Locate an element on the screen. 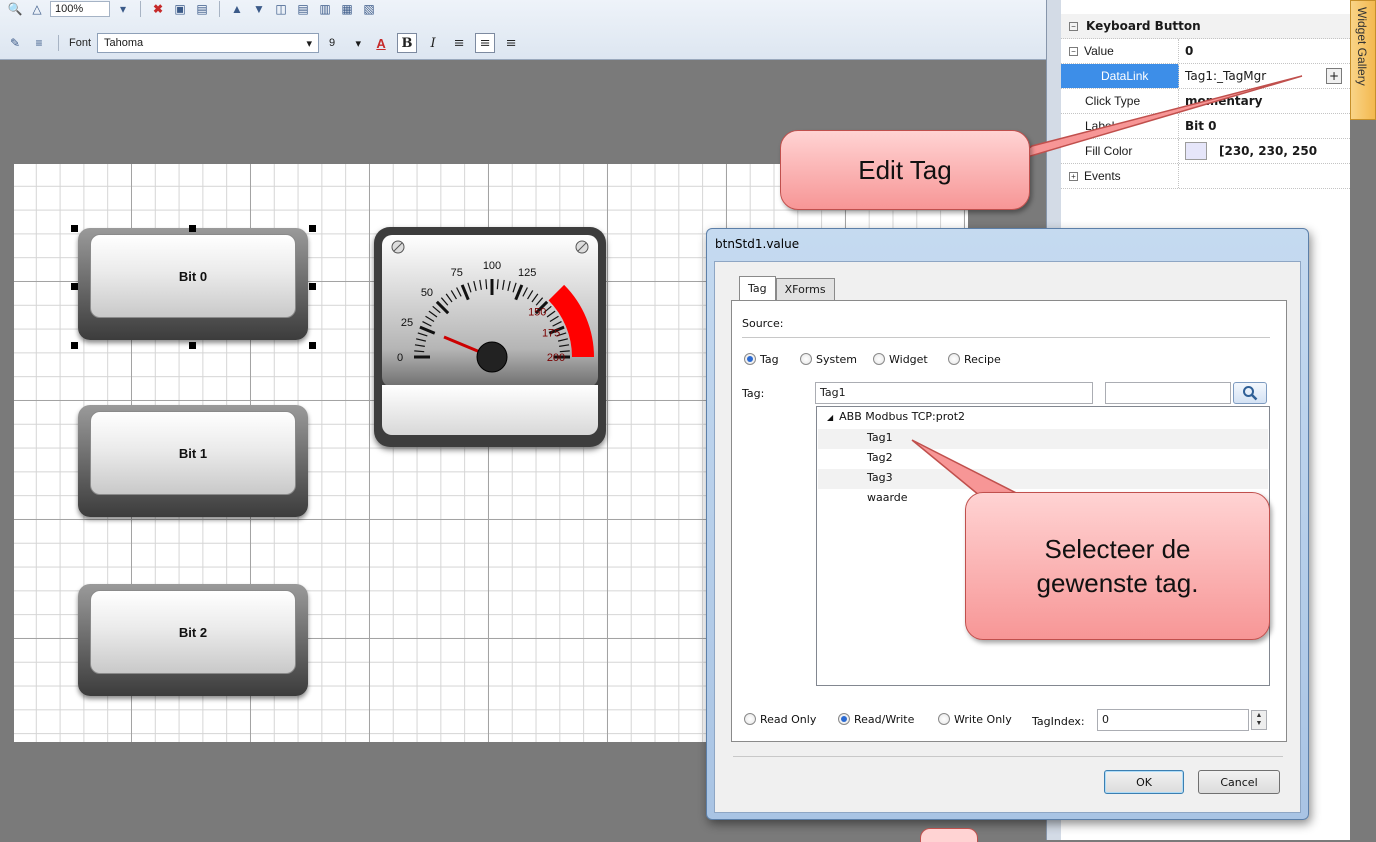 Image resolution: width=1376 pixels, height=842 pixels. align-center-icon: ≡ is located at coordinates (485, 43).